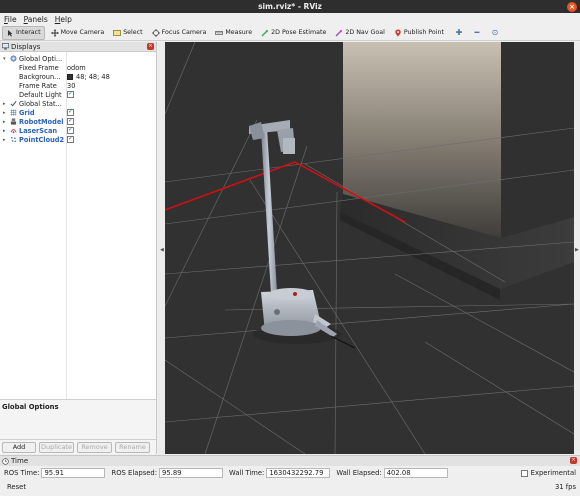 The width and height of the screenshot is (580, 496). What do you see at coordinates (13, 131) in the screenshot?
I see `laser-scan-icon` at bounding box center [13, 131].